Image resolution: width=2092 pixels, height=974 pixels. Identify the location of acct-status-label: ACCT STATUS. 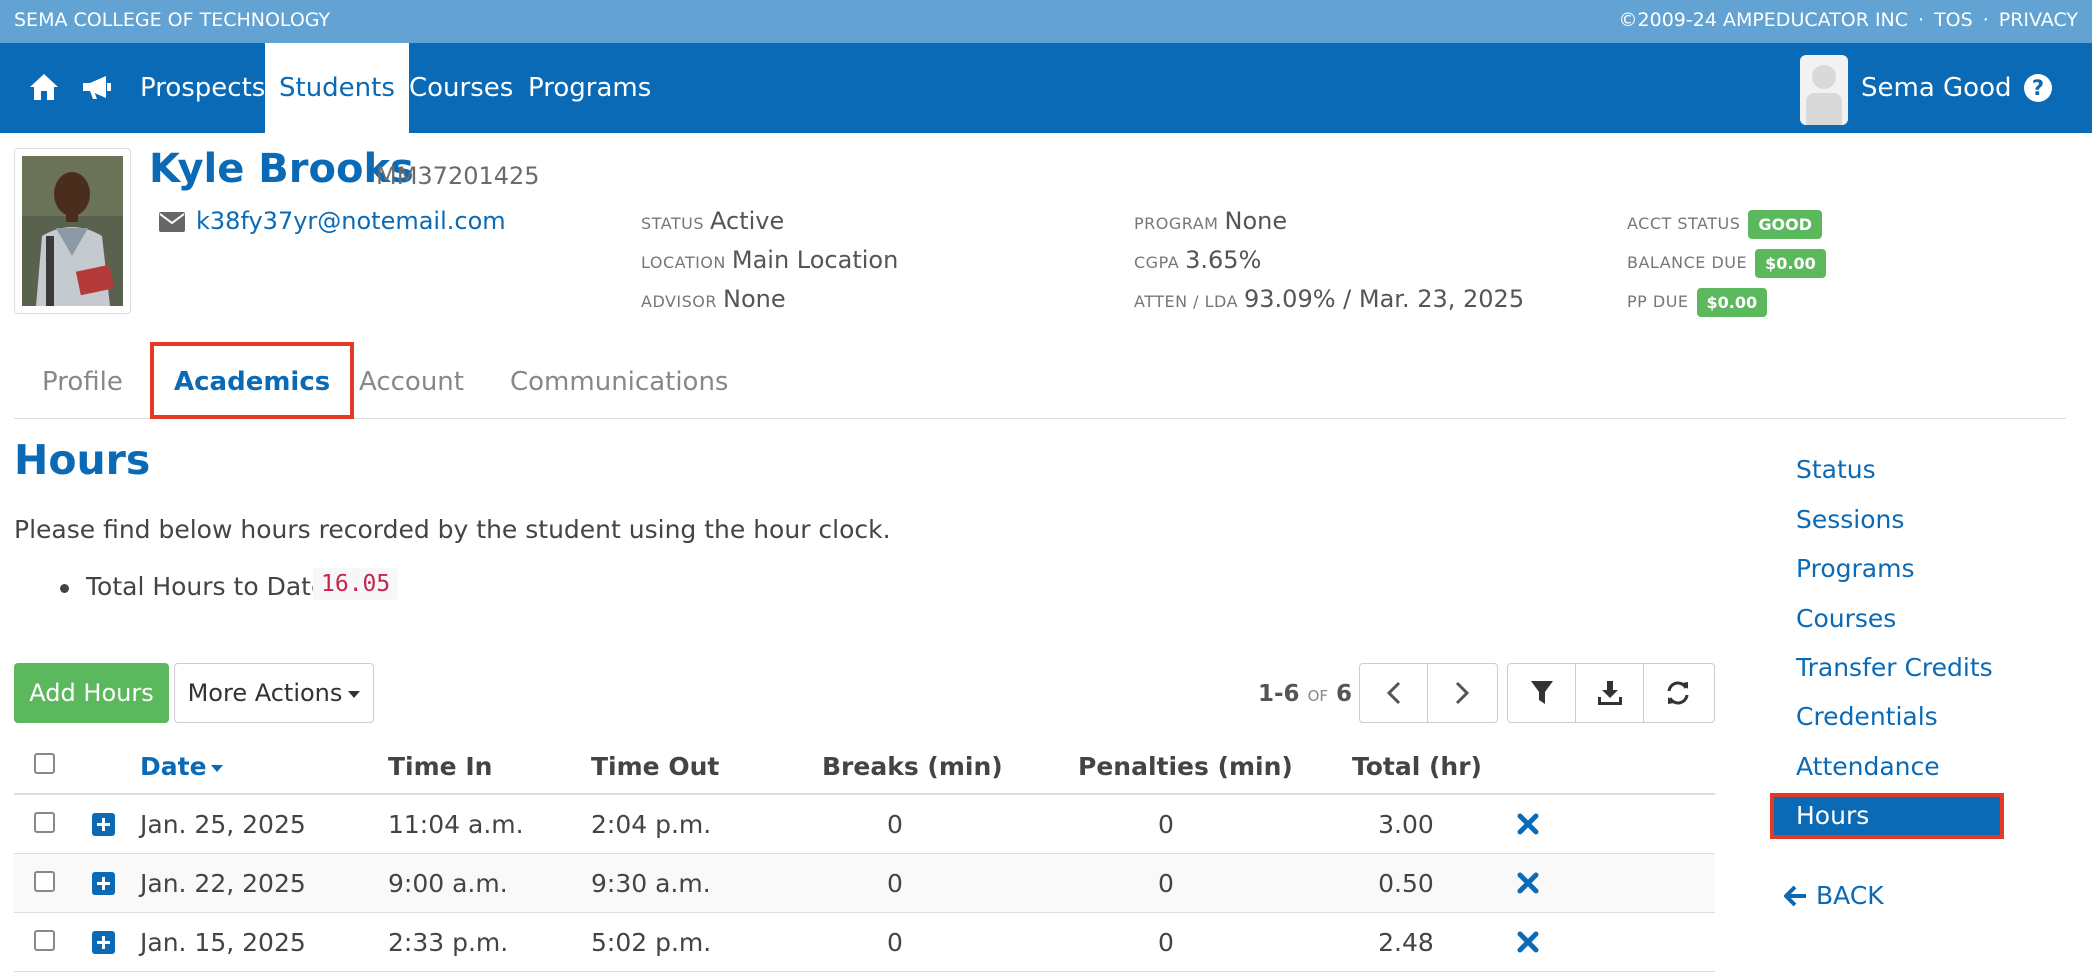
(1684, 223).